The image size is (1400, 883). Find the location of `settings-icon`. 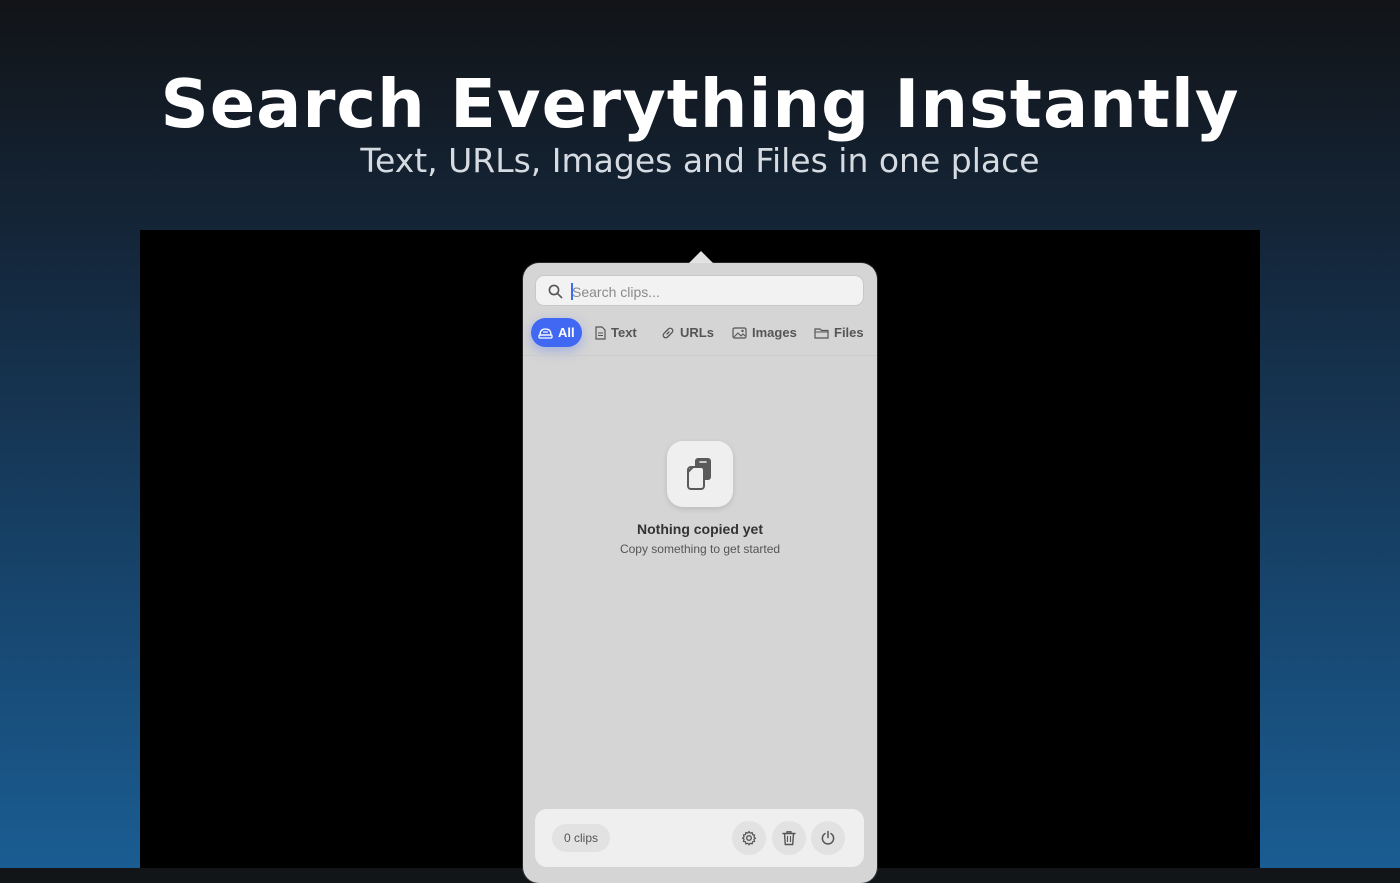

settings-icon is located at coordinates (749, 838).